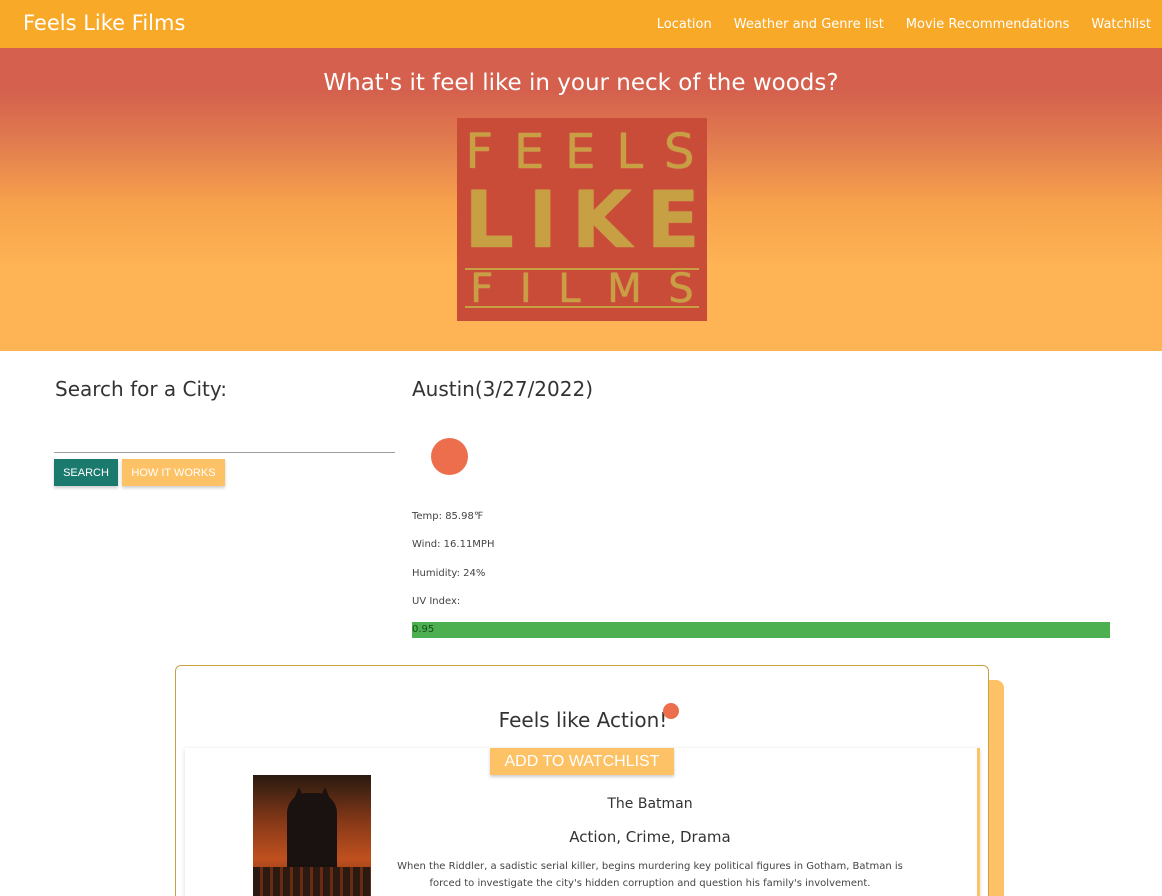 The image size is (1162, 896). I want to click on nav-link-movie-recommendations: Movie Recommendations, so click(988, 24).